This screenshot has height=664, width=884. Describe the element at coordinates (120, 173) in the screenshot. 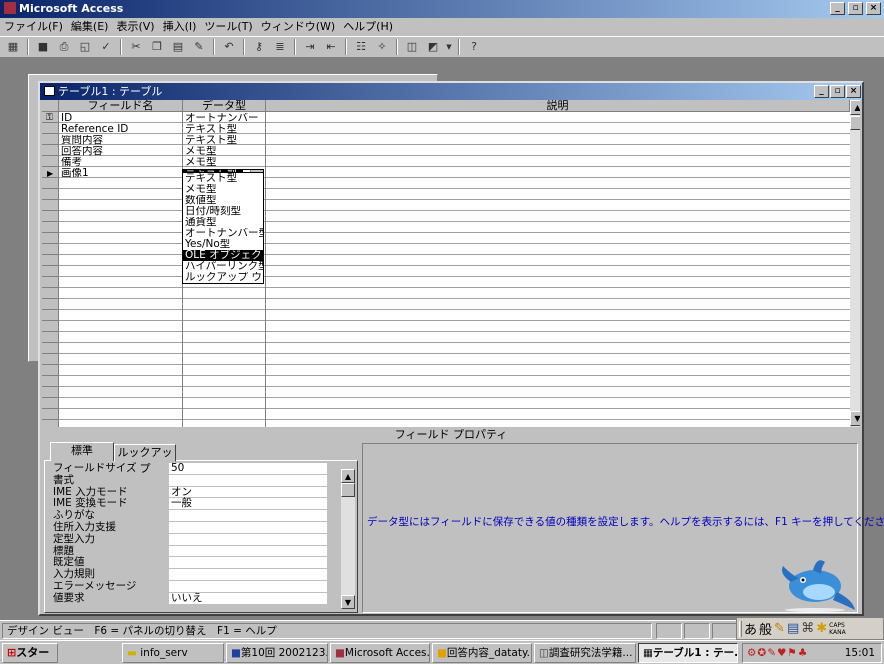

I see `field-name-cell-current: 画像1` at that location.